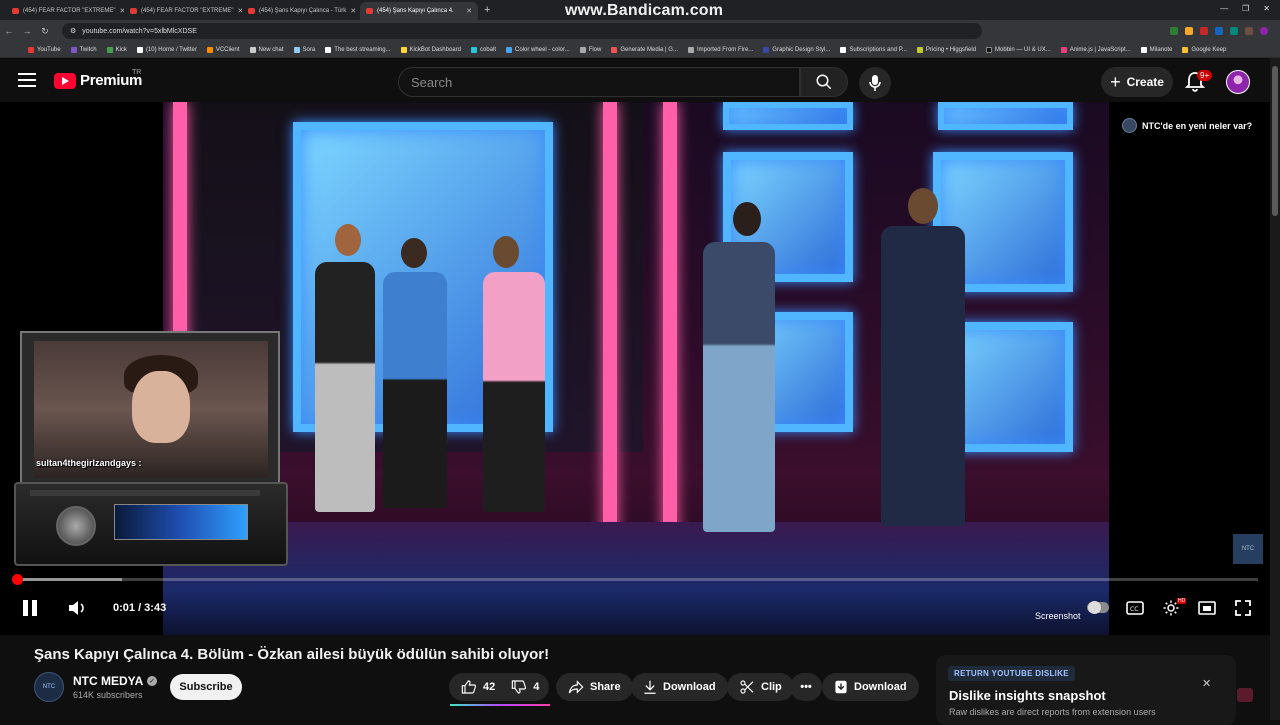  I want to click on bookmark-item: New chat, so click(266, 49).